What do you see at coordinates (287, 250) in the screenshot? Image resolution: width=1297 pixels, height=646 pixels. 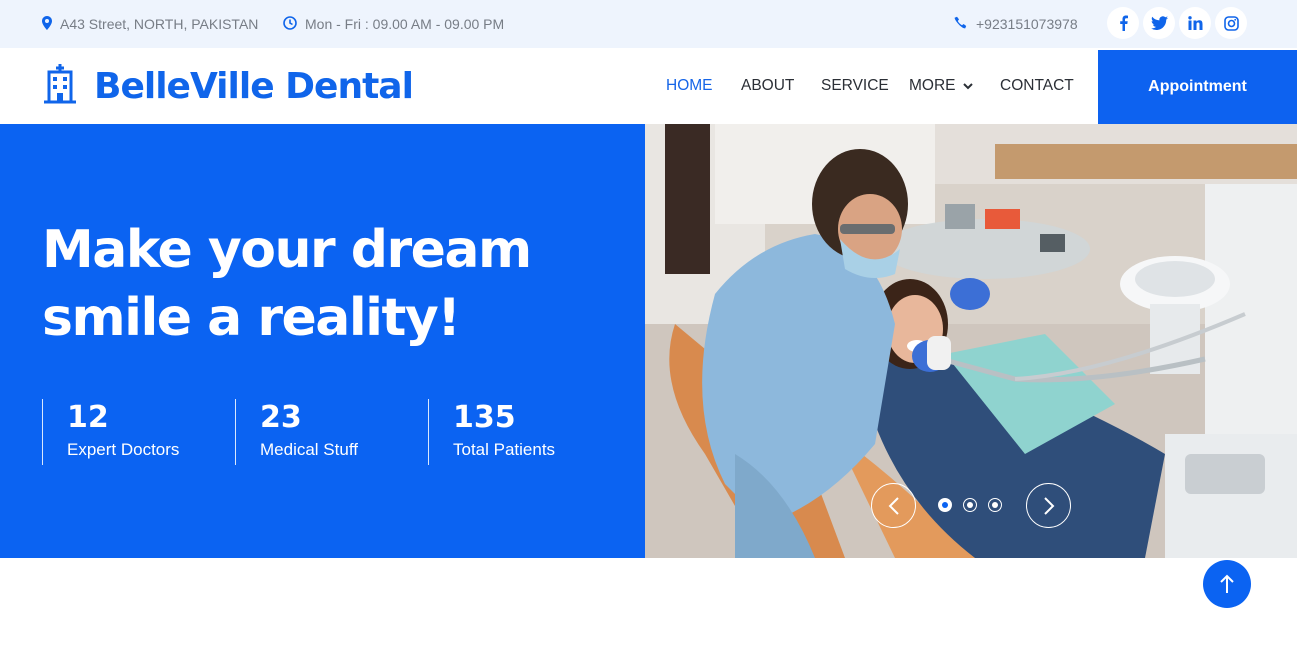 I see `hero-headline-line1: Make your dream` at bounding box center [287, 250].